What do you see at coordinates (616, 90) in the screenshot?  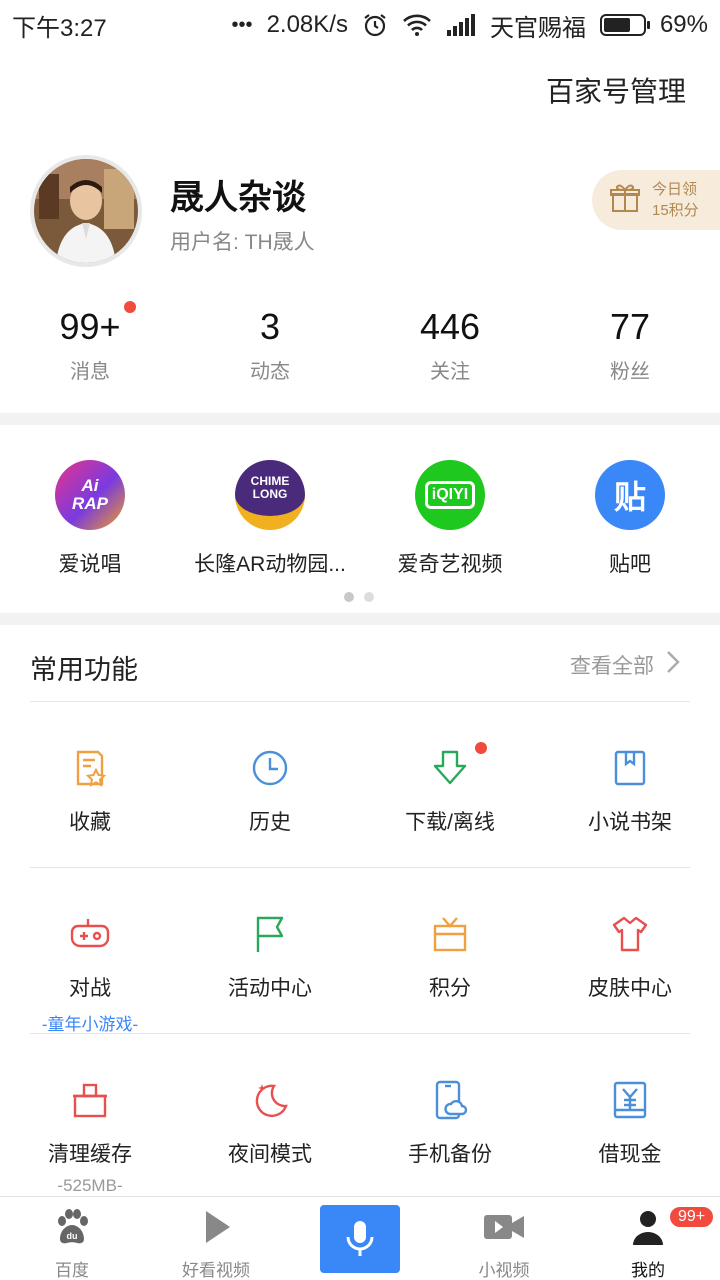 I see `baijiahao-manage-link: 百家号管理` at bounding box center [616, 90].